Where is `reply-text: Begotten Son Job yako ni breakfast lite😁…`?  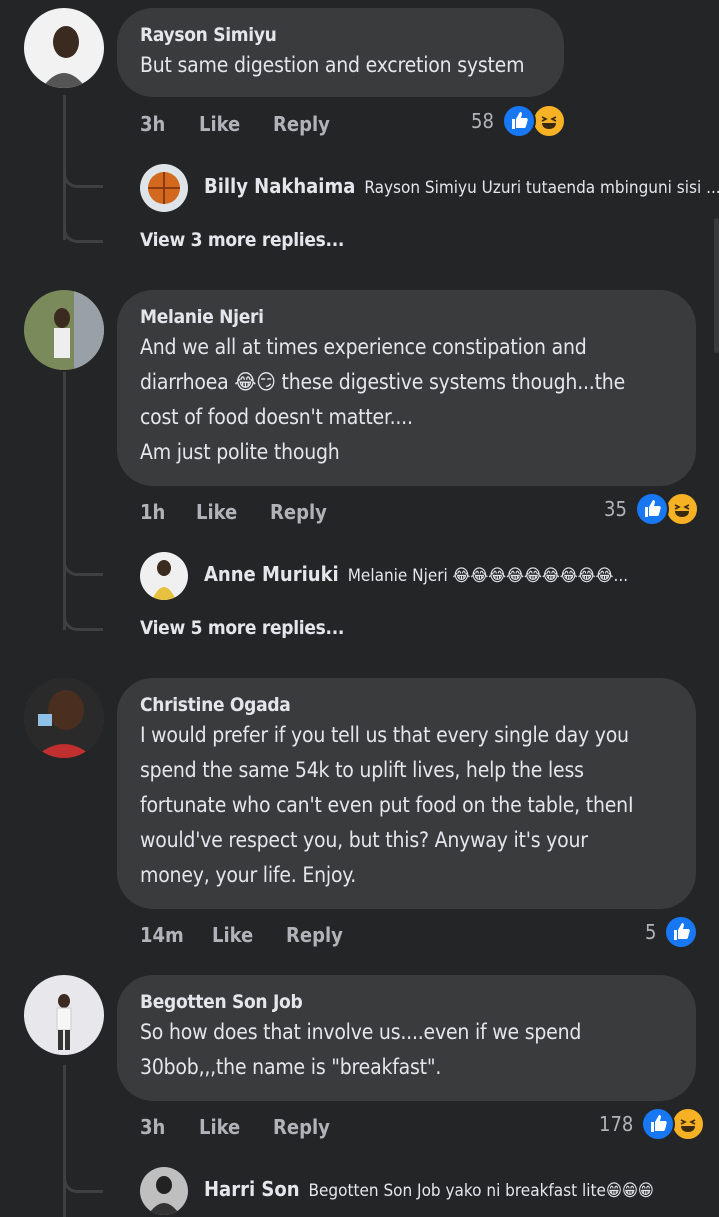 reply-text: Begotten Son Job yako ni breakfast lite😁… is located at coordinates (481, 1191).